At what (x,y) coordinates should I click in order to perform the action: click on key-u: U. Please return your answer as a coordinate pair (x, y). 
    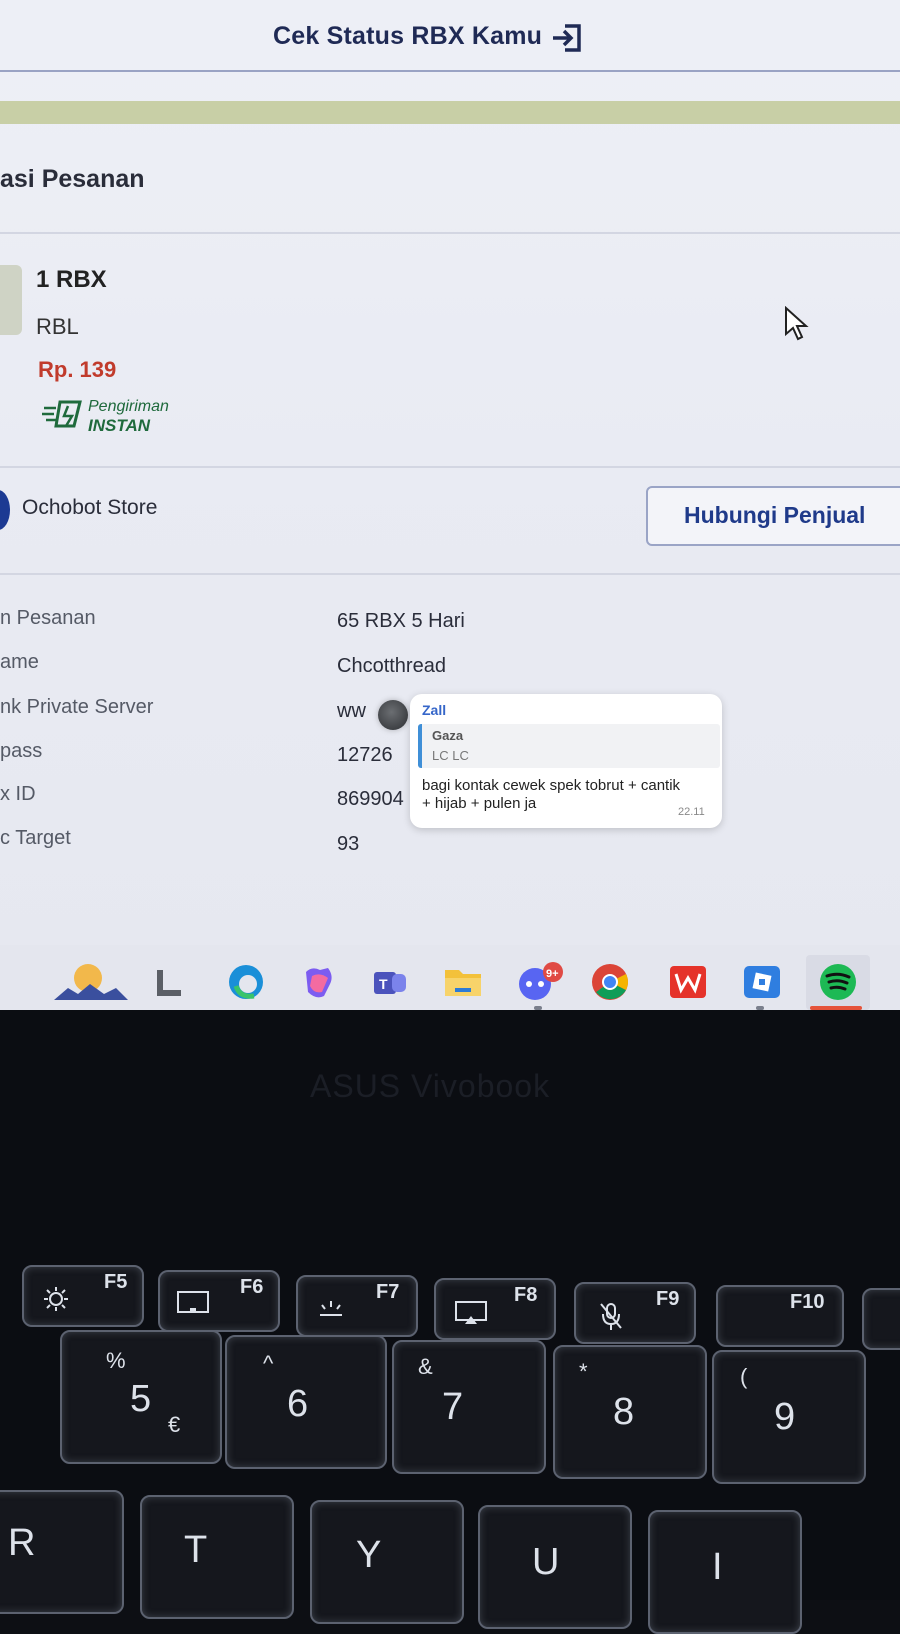
    Looking at the image, I should click on (555, 1567).